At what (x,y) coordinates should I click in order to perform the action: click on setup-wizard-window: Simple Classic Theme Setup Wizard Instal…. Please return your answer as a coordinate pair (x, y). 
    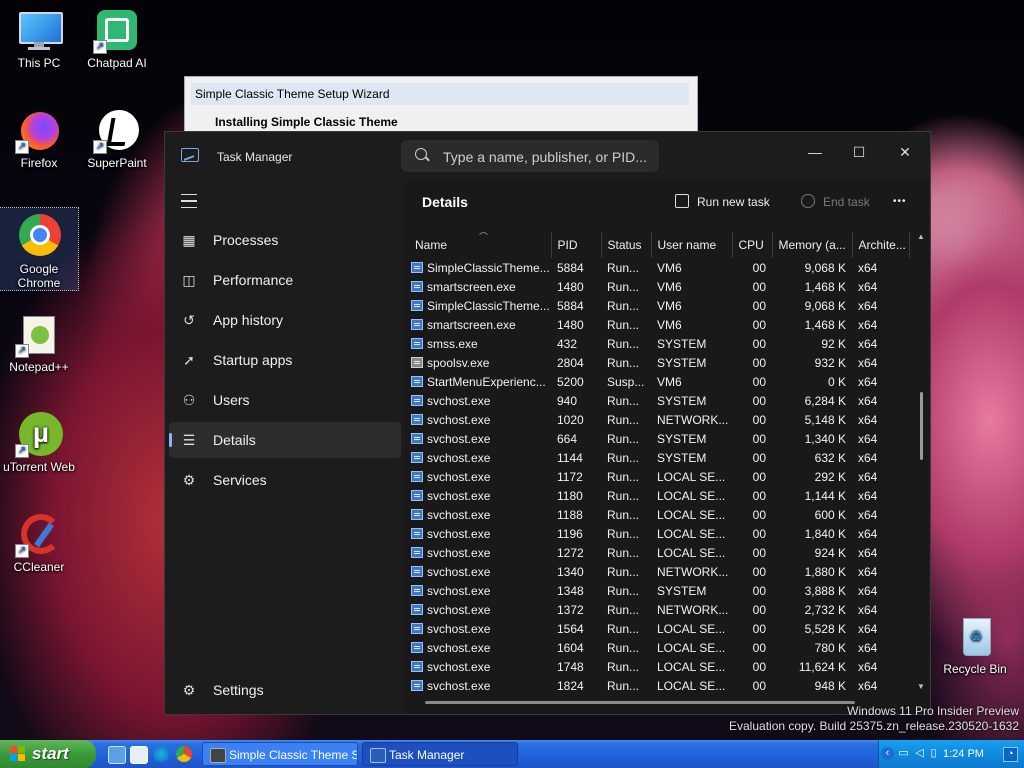
    Looking at the image, I should click on (441, 107).